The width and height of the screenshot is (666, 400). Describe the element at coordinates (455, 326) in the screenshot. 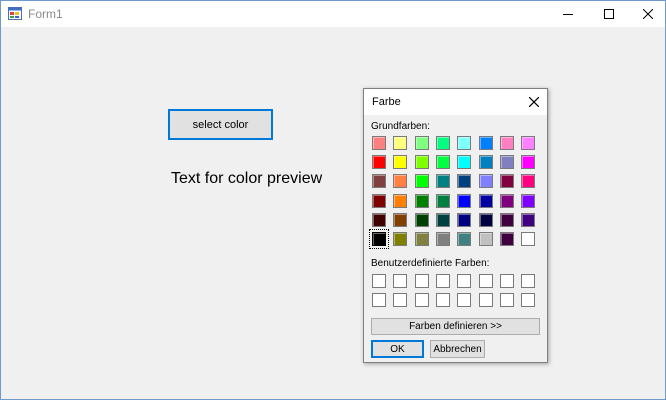

I see `define-custom-colors-button: Farben definieren >>` at that location.